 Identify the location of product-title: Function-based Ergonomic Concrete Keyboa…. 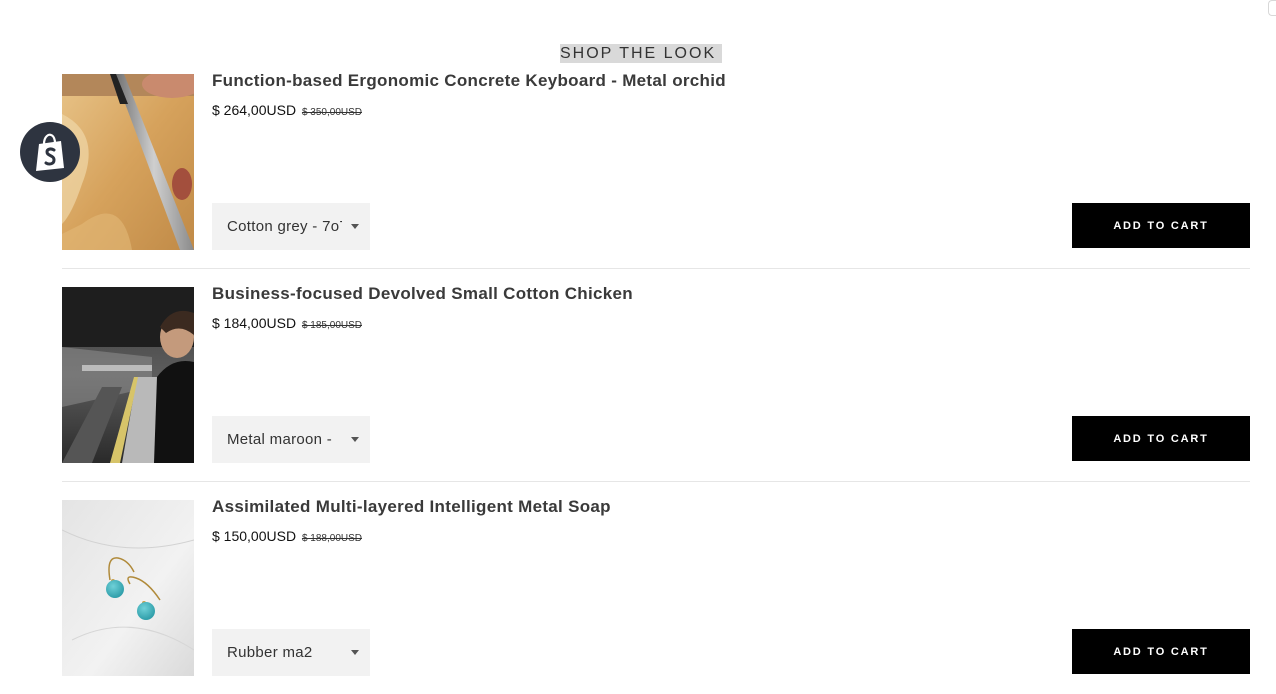
(469, 81).